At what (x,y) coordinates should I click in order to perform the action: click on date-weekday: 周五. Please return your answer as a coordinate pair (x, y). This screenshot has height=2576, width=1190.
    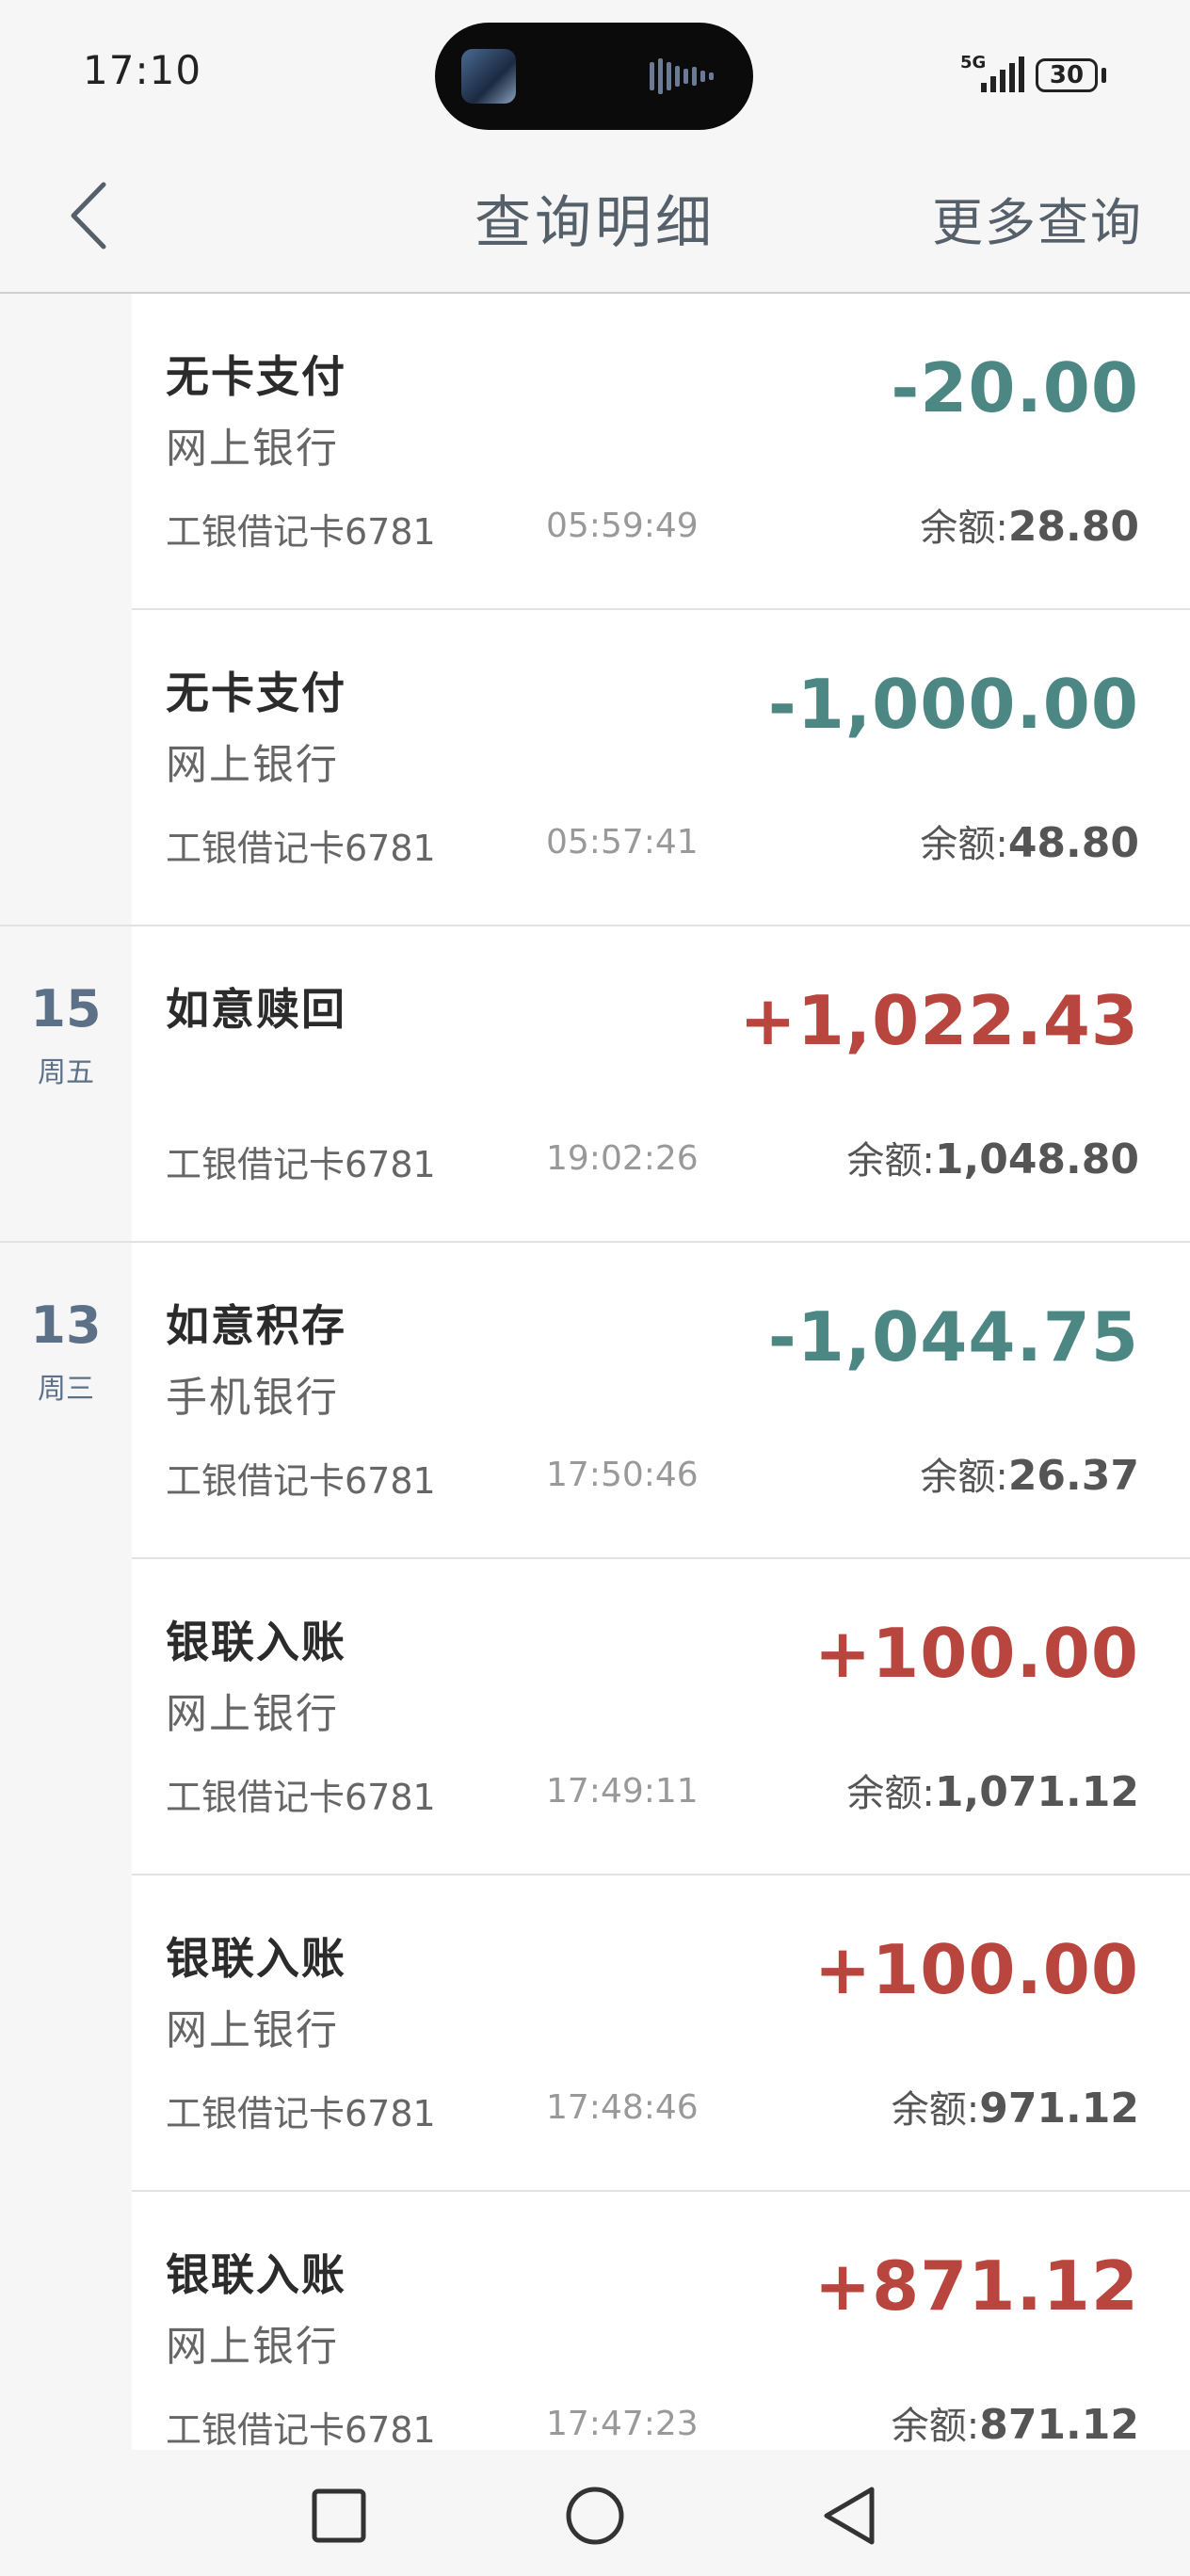
    Looking at the image, I should click on (66, 1072).